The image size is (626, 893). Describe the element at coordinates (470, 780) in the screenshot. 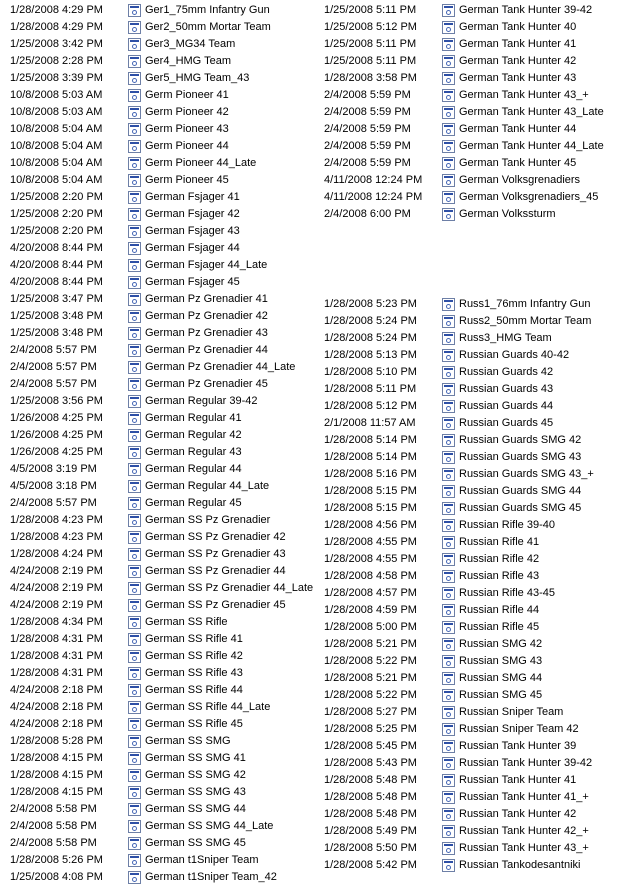

I see `file-row: 1/28/2008 5:48 PM Russian Tank Hunter 41` at that location.